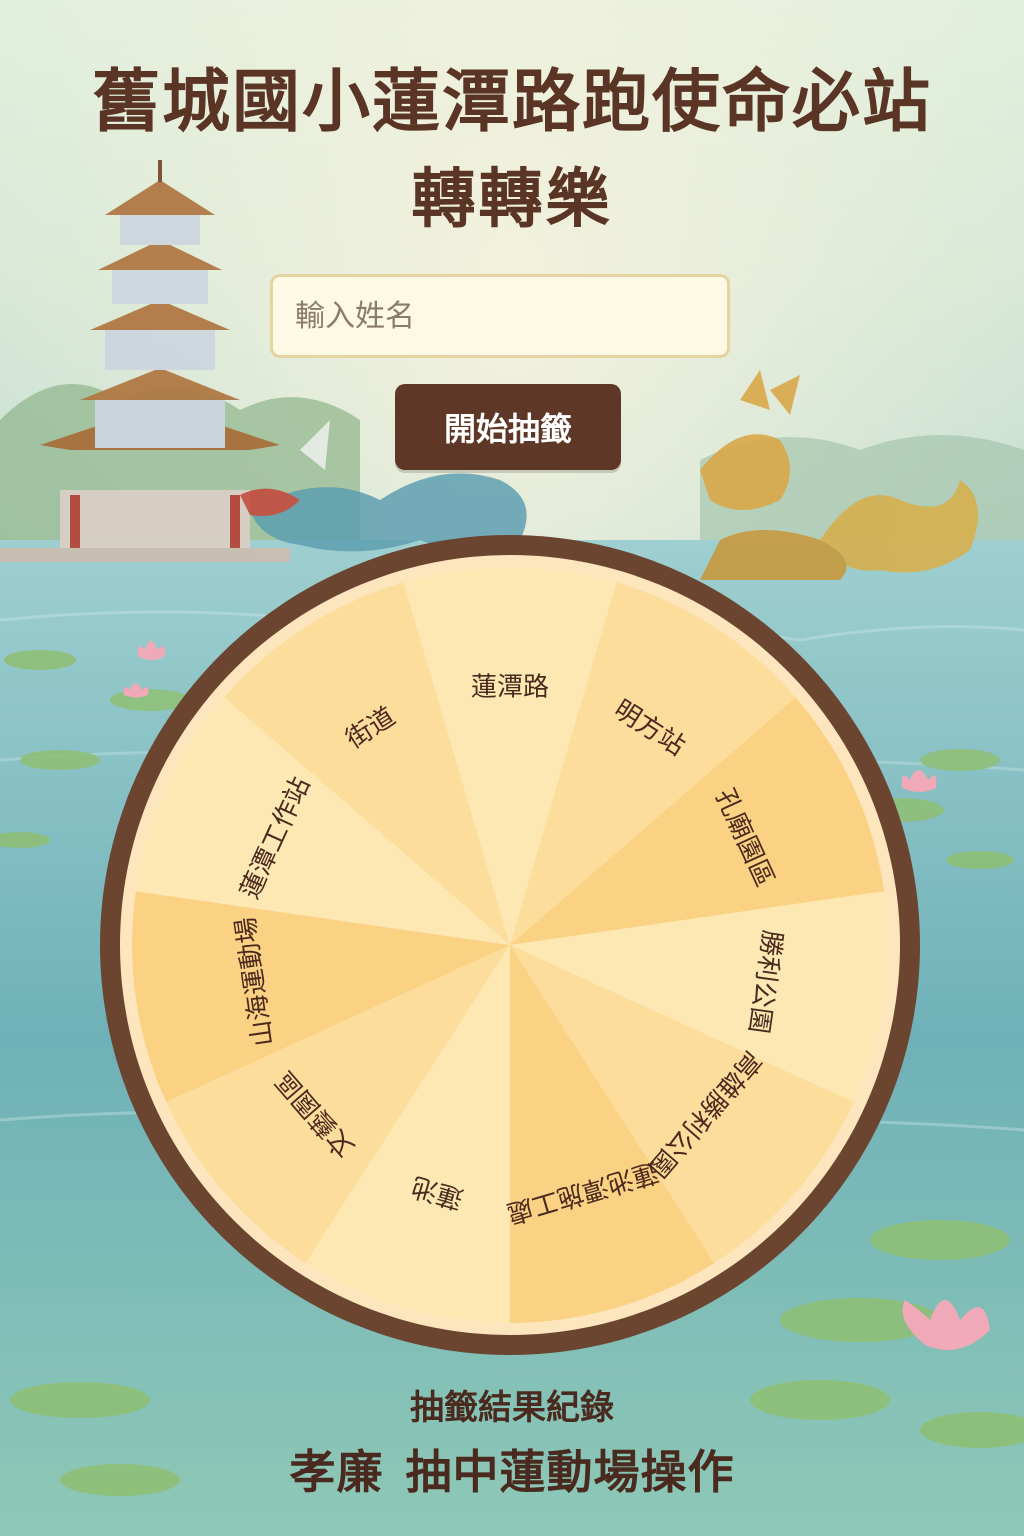 The width and height of the screenshot is (1024, 1536). What do you see at coordinates (336, 1472) in the screenshot?
I see `history-entry-name: 孝廉` at bounding box center [336, 1472].